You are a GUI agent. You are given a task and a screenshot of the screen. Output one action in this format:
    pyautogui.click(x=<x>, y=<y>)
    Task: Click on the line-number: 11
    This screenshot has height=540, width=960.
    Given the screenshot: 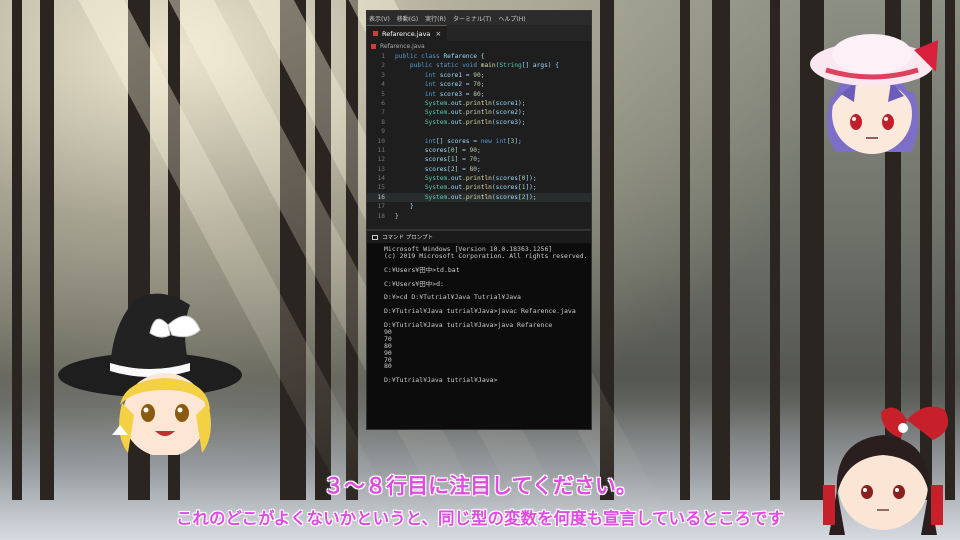 What is the action you would take?
    pyautogui.click(x=381, y=150)
    